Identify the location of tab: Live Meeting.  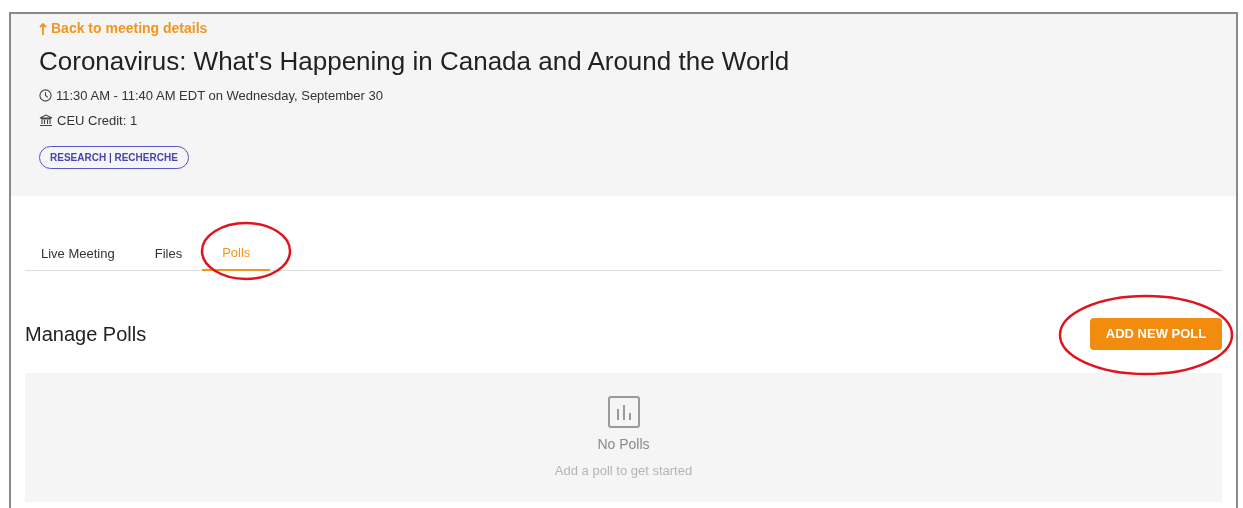
(88, 253).